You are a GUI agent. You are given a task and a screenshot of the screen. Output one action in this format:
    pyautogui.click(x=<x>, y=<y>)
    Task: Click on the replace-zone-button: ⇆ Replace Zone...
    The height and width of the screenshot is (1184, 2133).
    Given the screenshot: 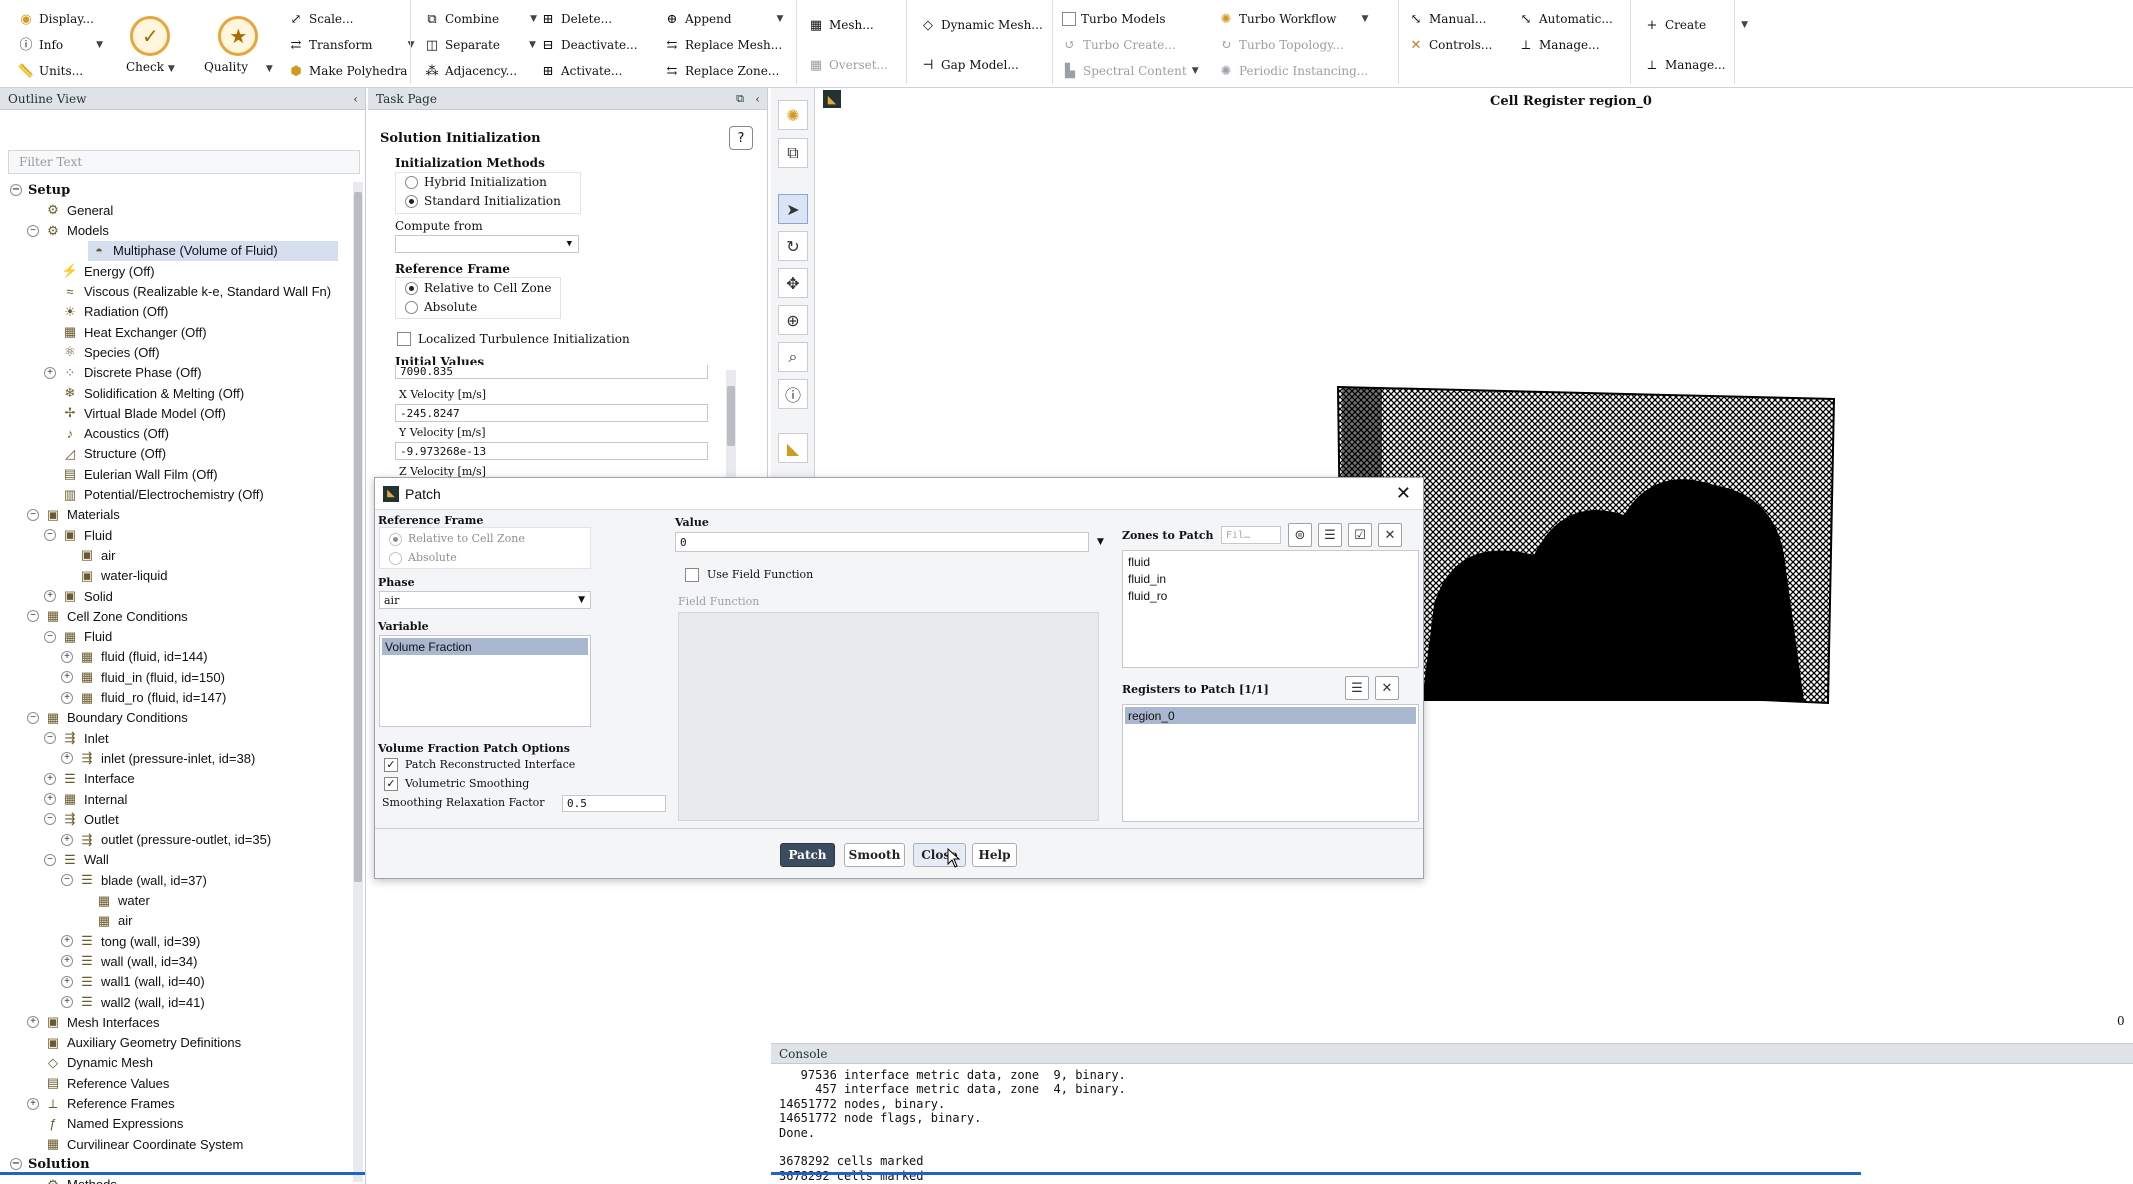 What is the action you would take?
    pyautogui.click(x=722, y=71)
    